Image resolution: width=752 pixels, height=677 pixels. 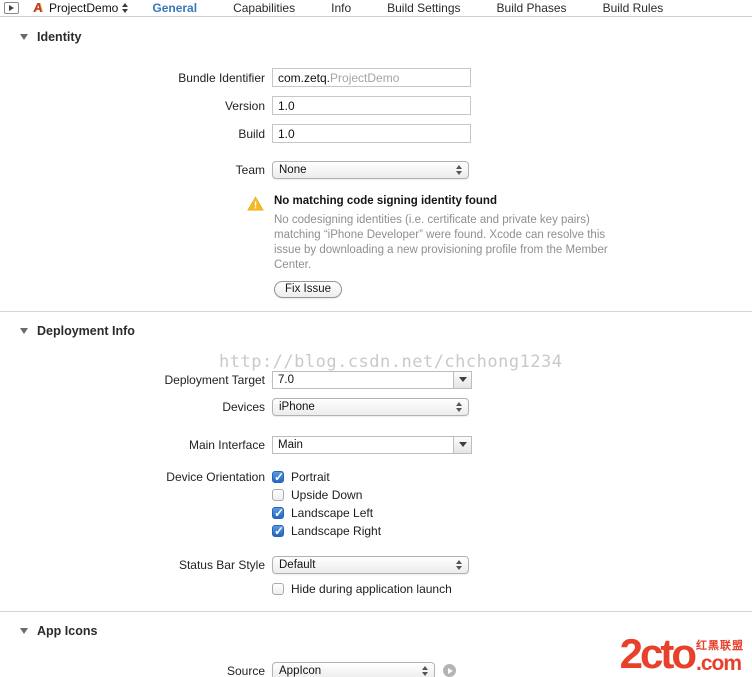 I want to click on main-interface-label: Main Interface, so click(x=226, y=444).